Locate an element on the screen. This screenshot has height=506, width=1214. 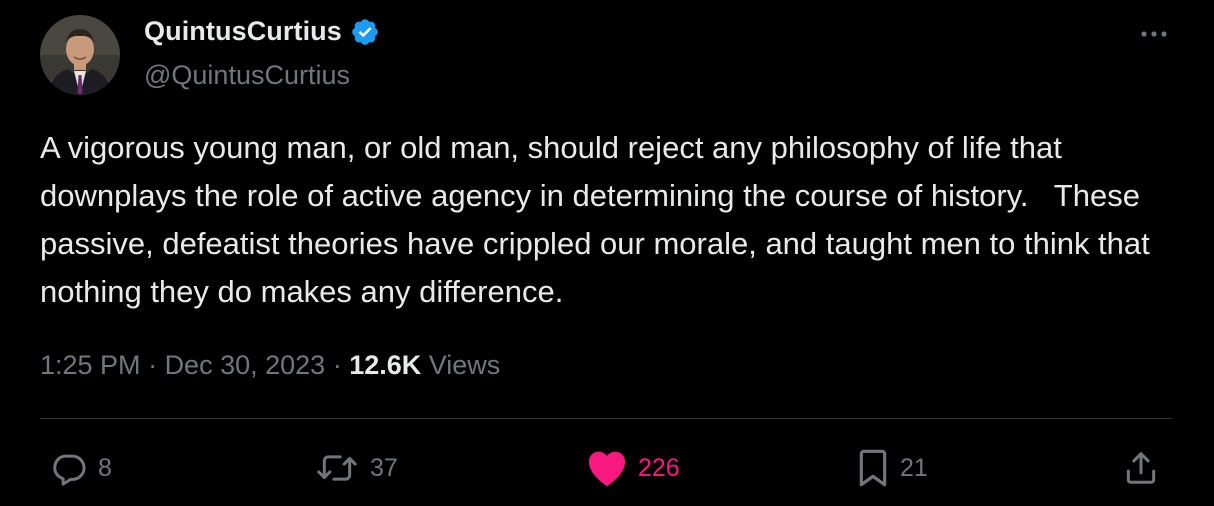
verified-badge-icon is located at coordinates (365, 32).